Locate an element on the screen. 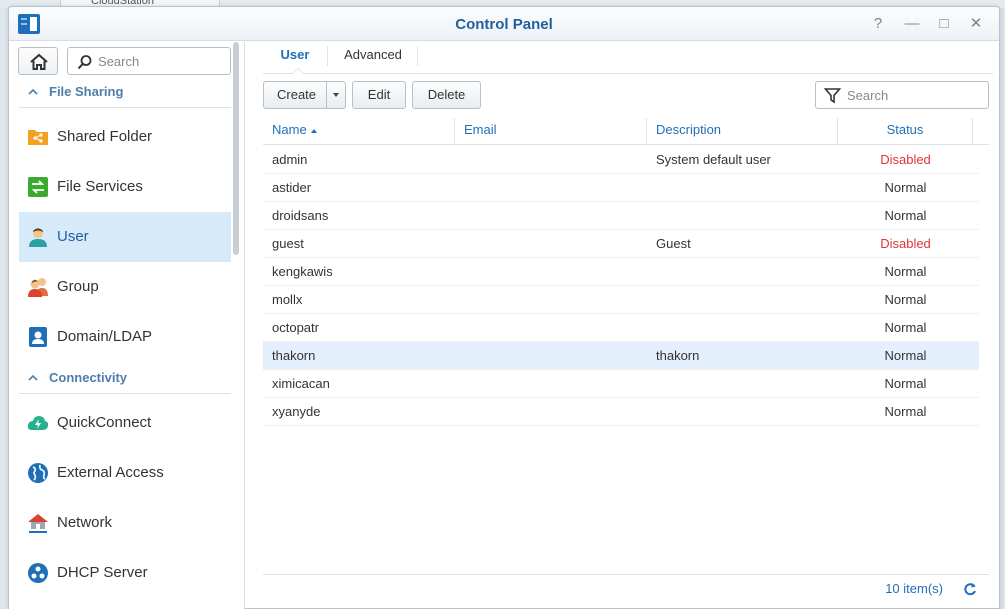 This screenshot has height=609, width=1005. create-button: Create is located at coordinates (304, 95).